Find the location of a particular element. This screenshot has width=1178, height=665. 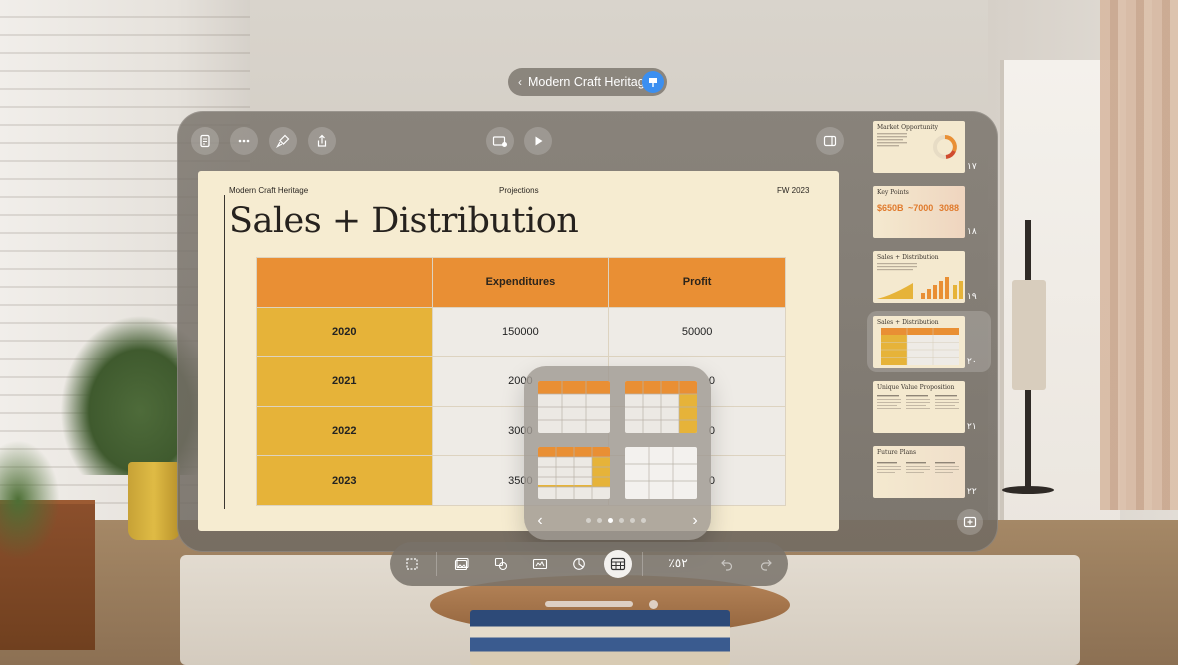

keynote-app-icon is located at coordinates (653, 82).